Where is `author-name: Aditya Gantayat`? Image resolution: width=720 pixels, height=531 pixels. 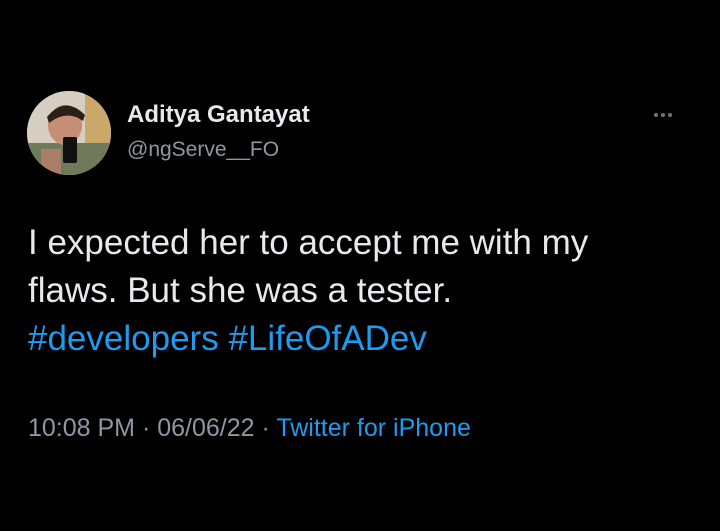
author-name: Aditya Gantayat is located at coordinates (218, 115).